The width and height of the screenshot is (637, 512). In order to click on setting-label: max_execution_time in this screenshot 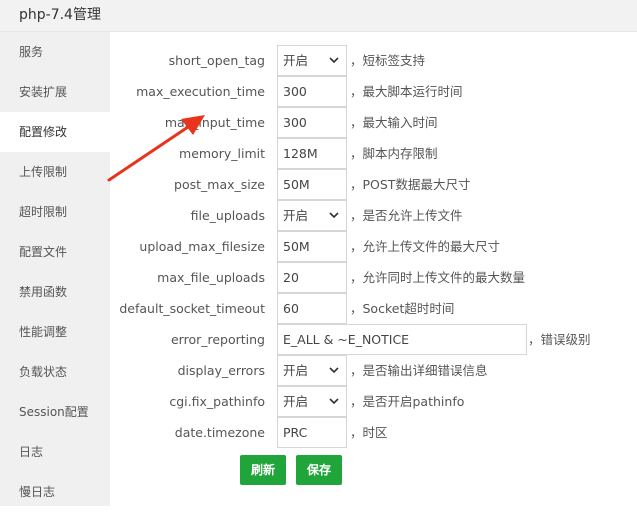, I will do `click(200, 91)`.